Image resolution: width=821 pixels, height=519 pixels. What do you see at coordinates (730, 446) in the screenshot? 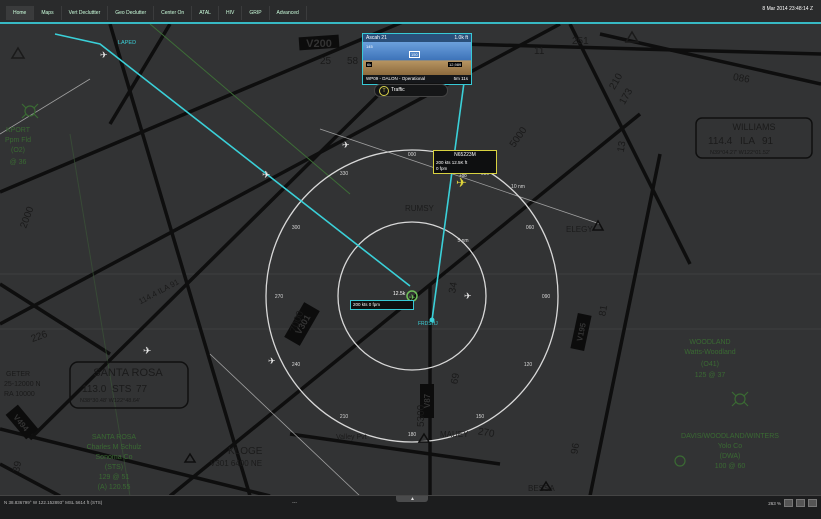
I see `airport-davis-sub: Yolo Co` at bounding box center [730, 446].